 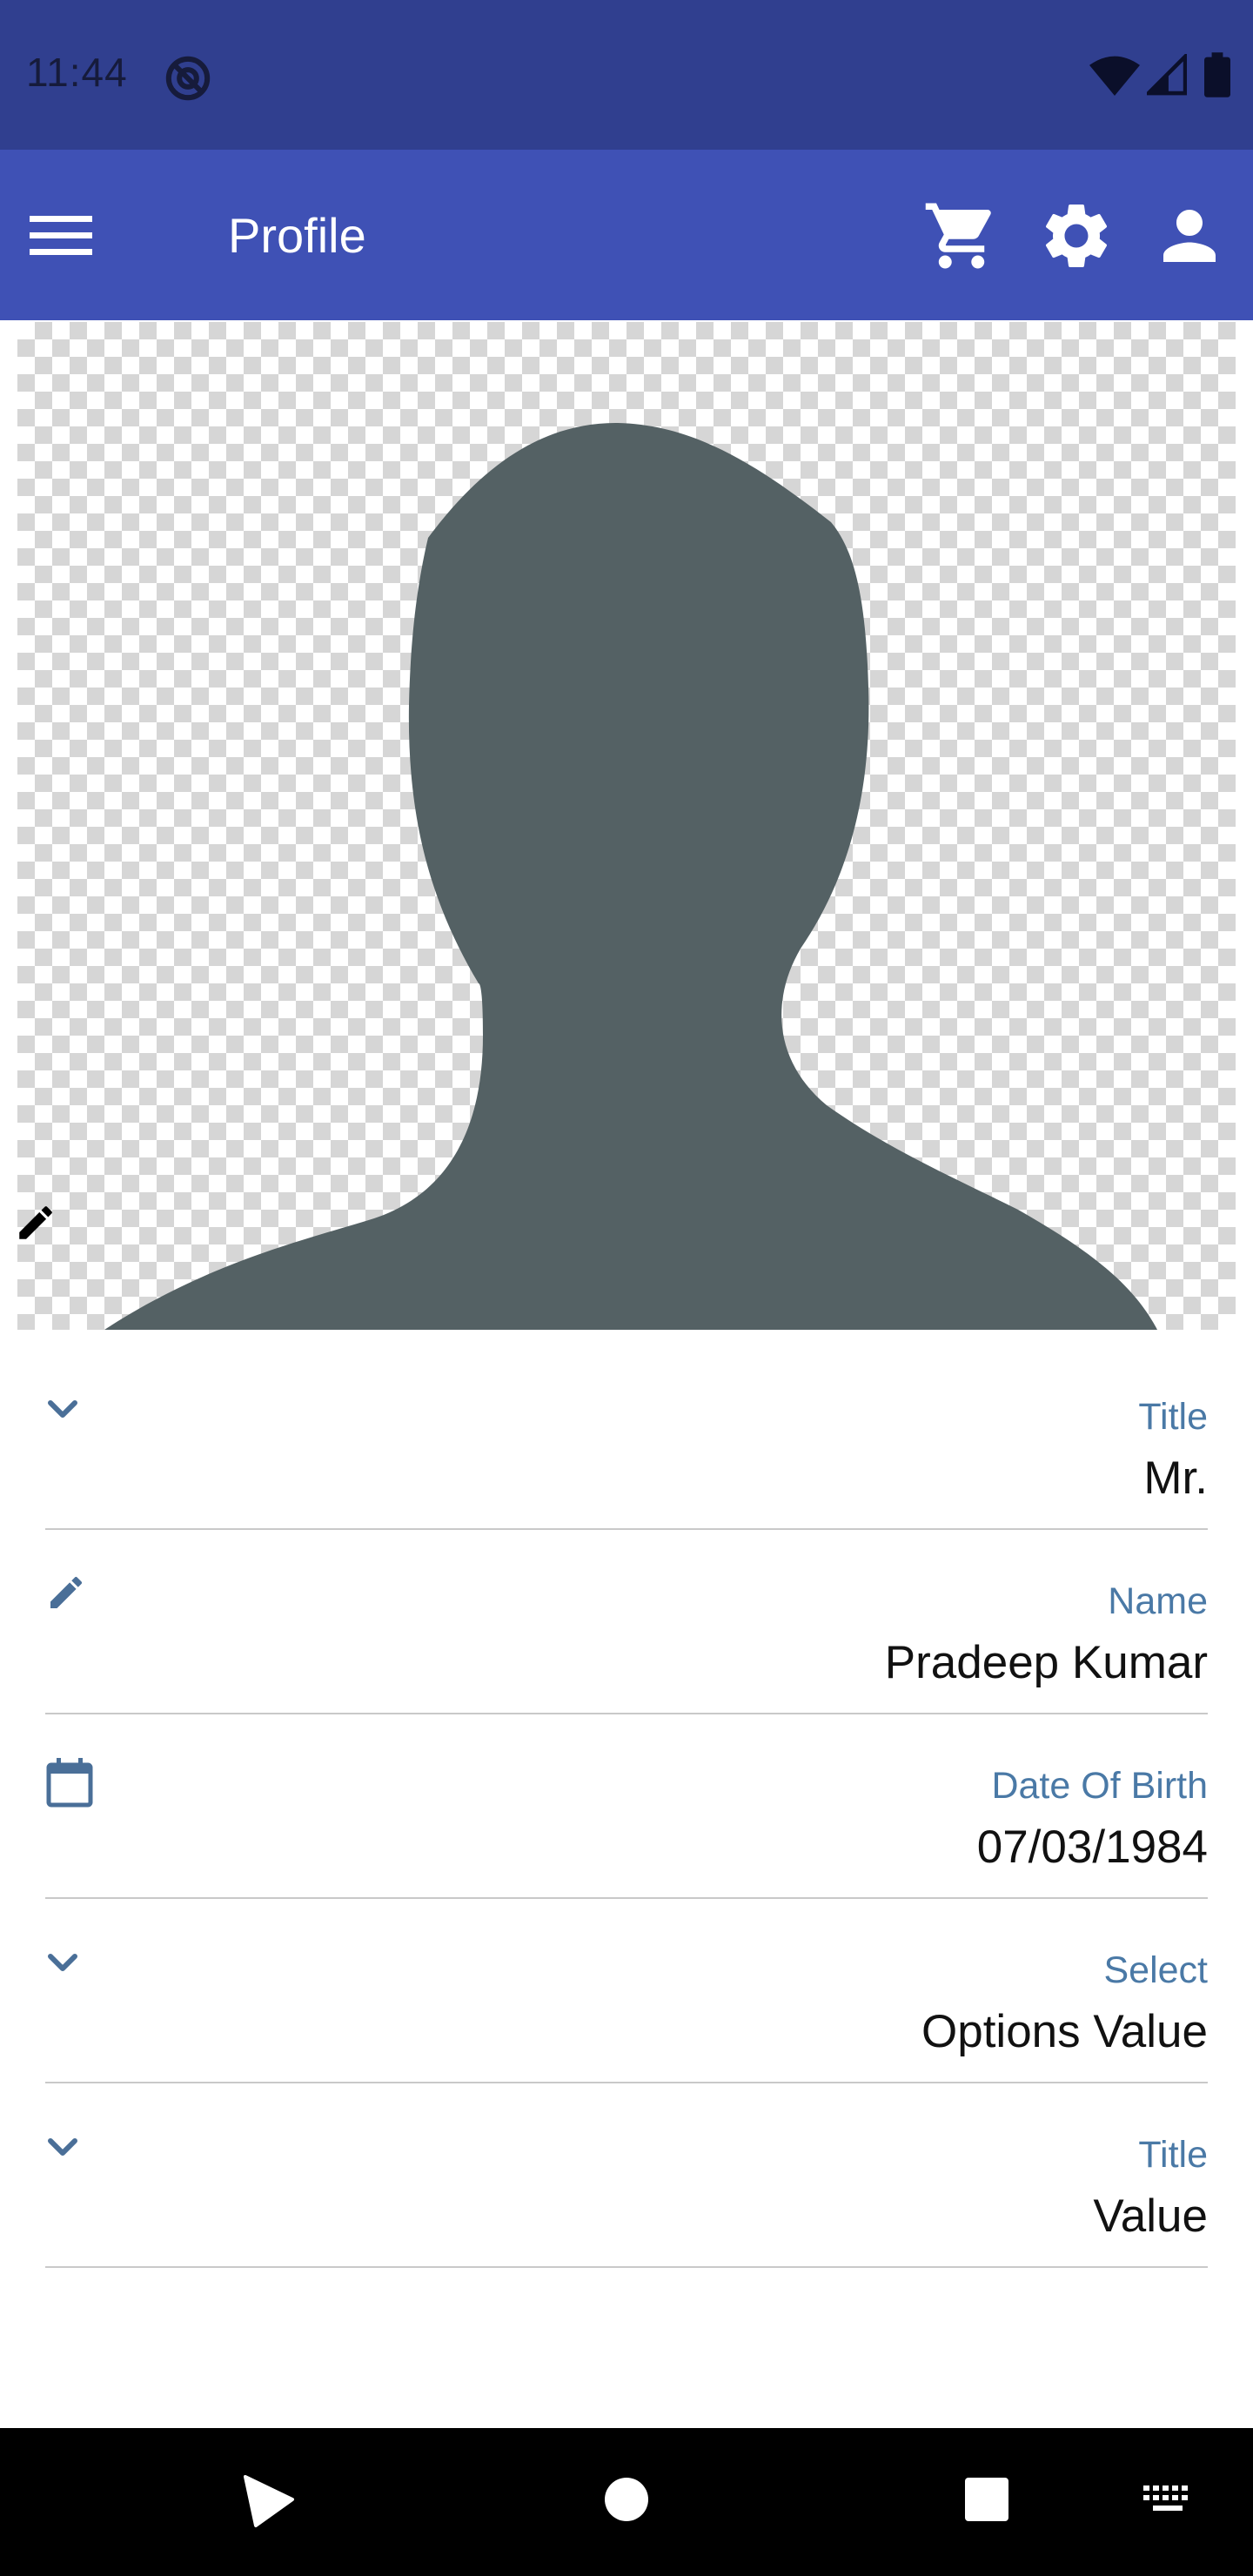 I want to click on page-title: Profile, so click(x=297, y=235).